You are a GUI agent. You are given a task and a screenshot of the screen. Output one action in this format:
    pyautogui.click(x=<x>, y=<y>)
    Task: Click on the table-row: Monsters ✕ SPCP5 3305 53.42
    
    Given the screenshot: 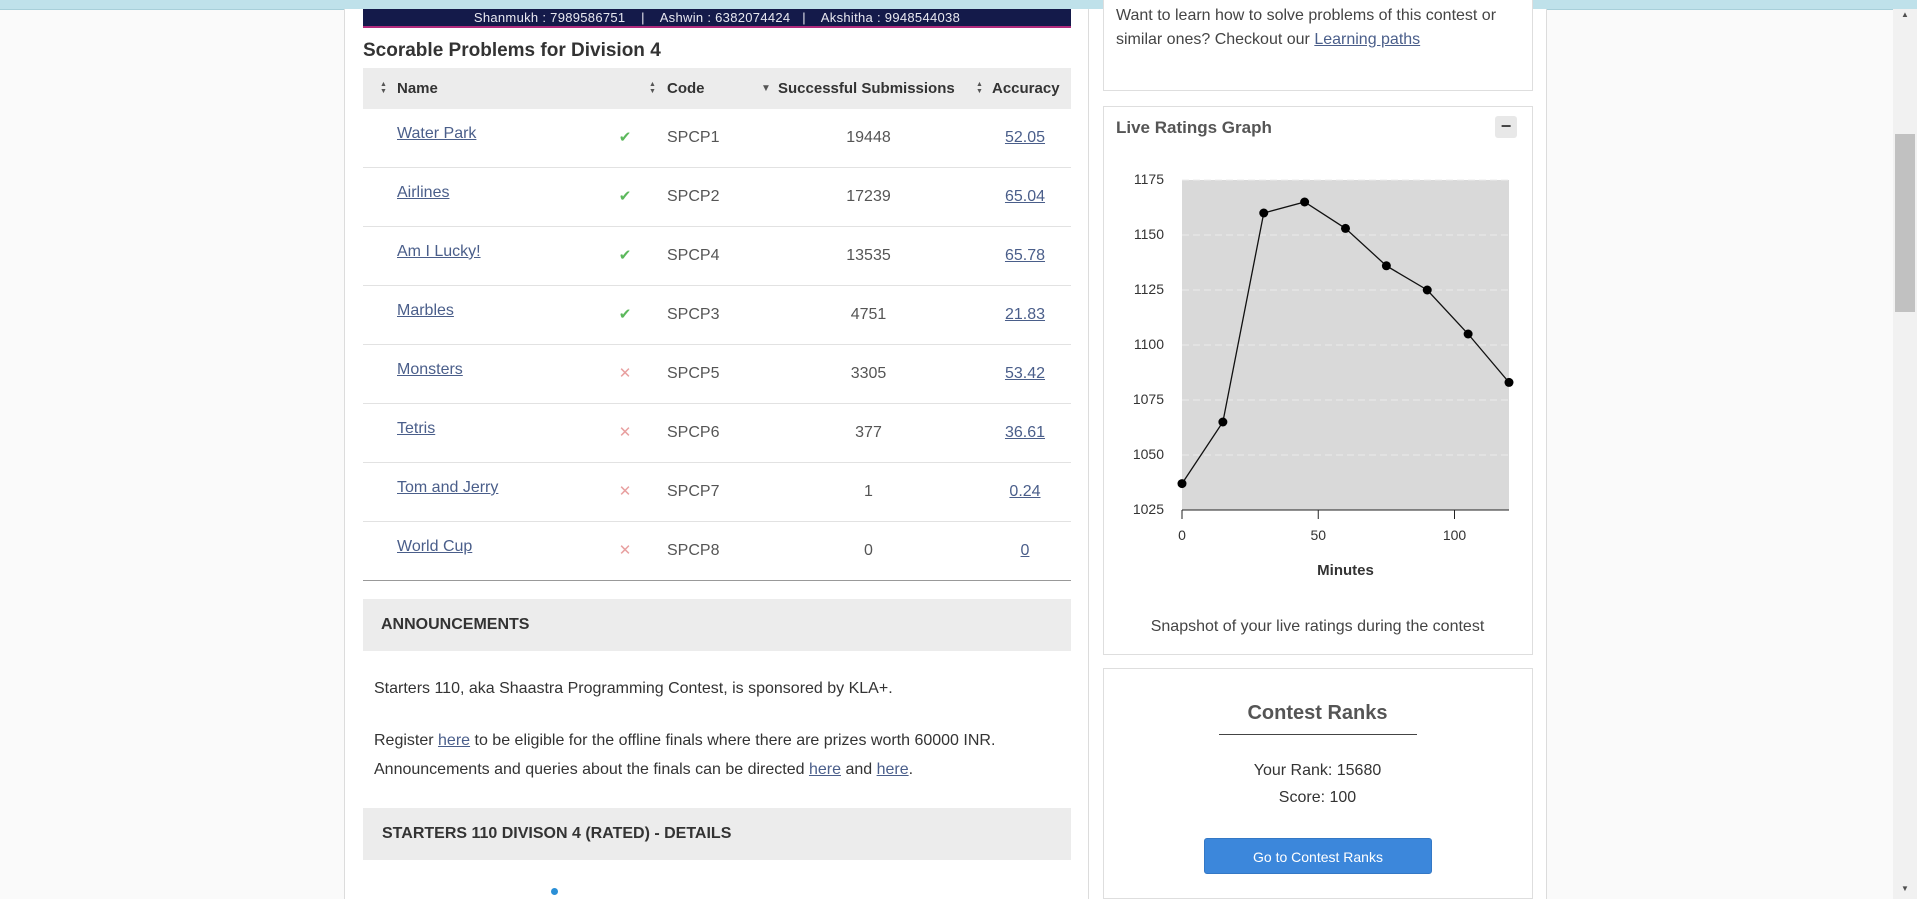 What is the action you would take?
    pyautogui.click(x=717, y=374)
    